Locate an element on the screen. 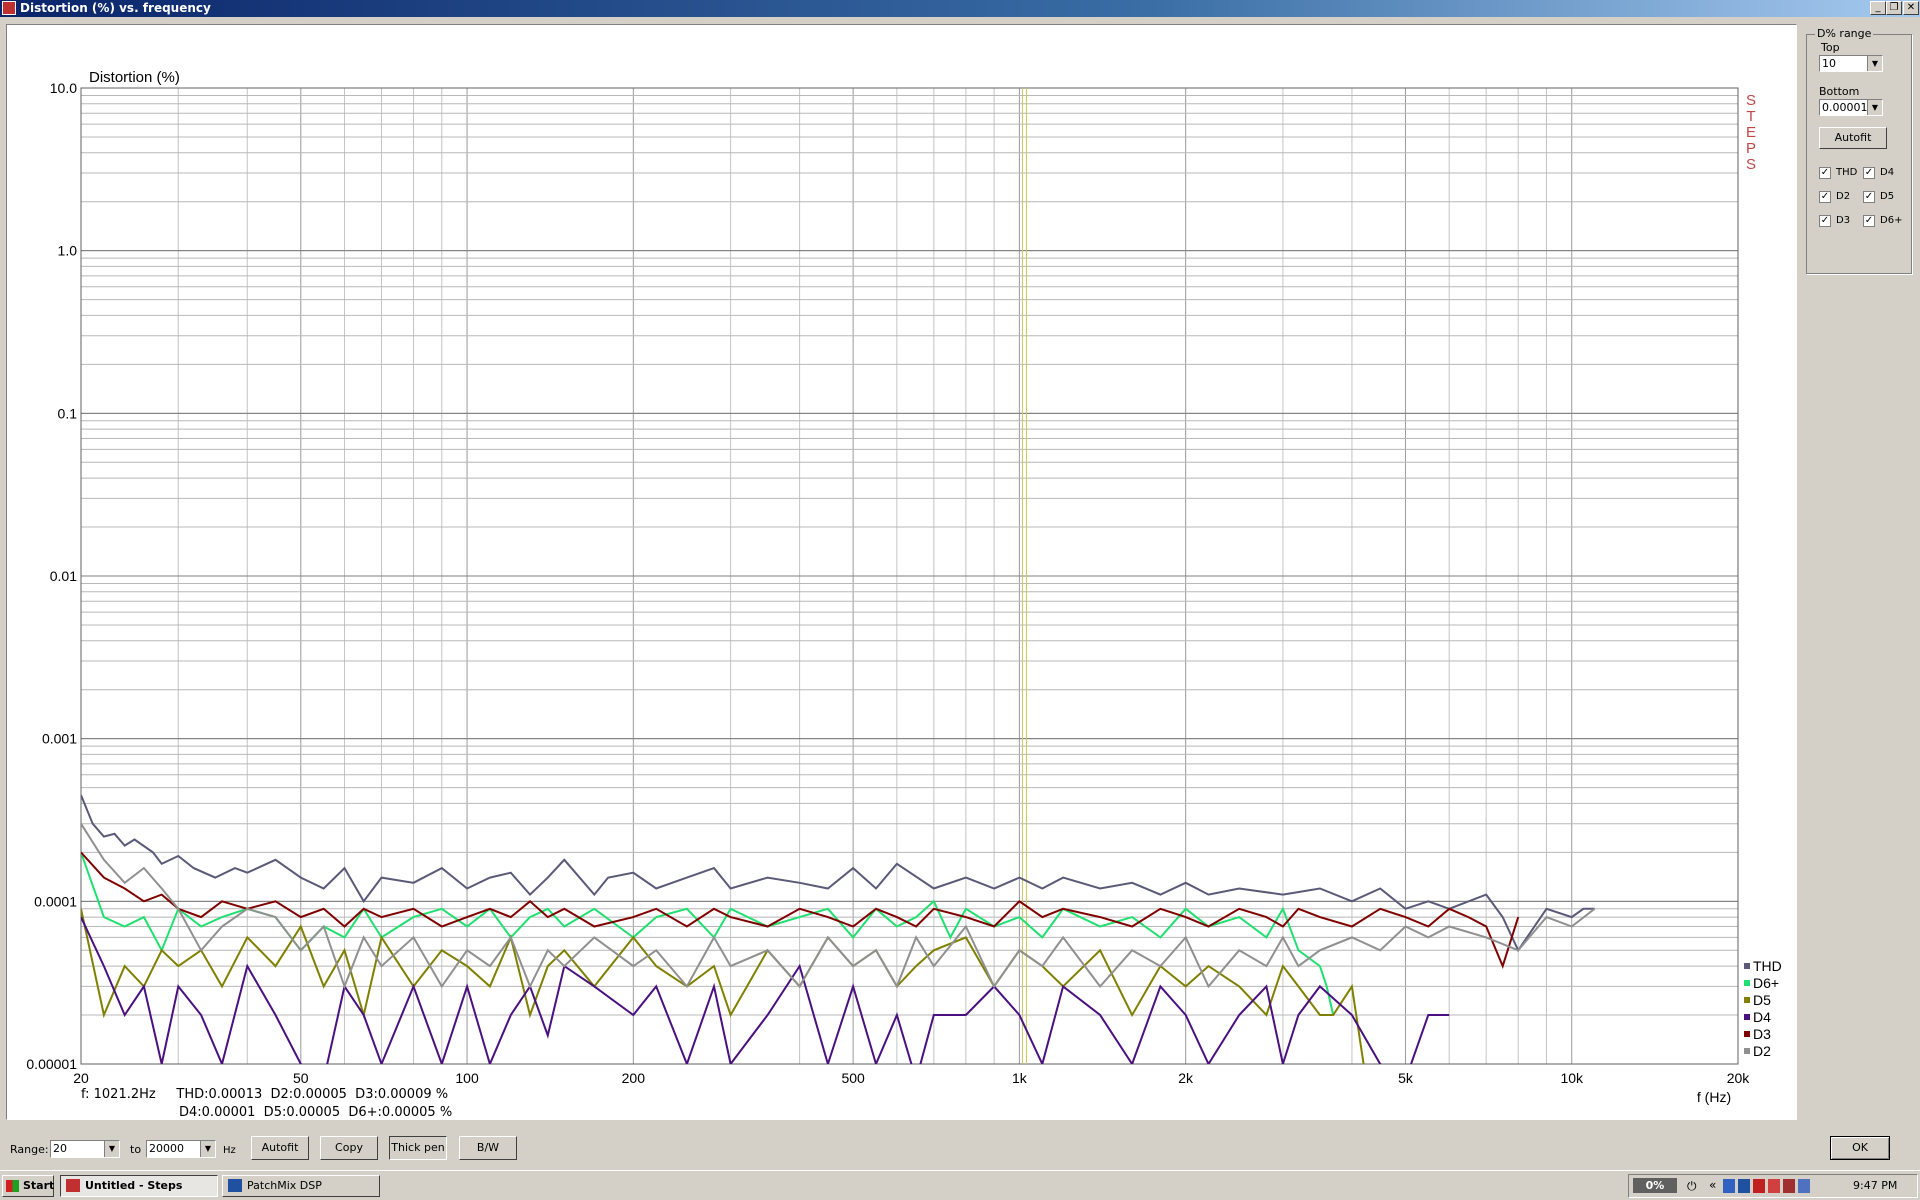 The height and width of the screenshot is (1200, 1920). series-line-d2 is located at coordinates (838, 906).